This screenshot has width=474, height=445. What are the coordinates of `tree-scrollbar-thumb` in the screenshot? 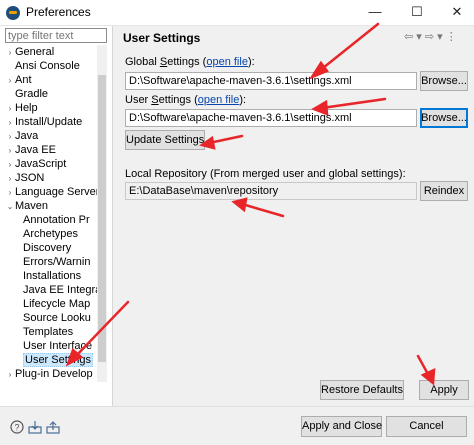 It's located at (102, 218).